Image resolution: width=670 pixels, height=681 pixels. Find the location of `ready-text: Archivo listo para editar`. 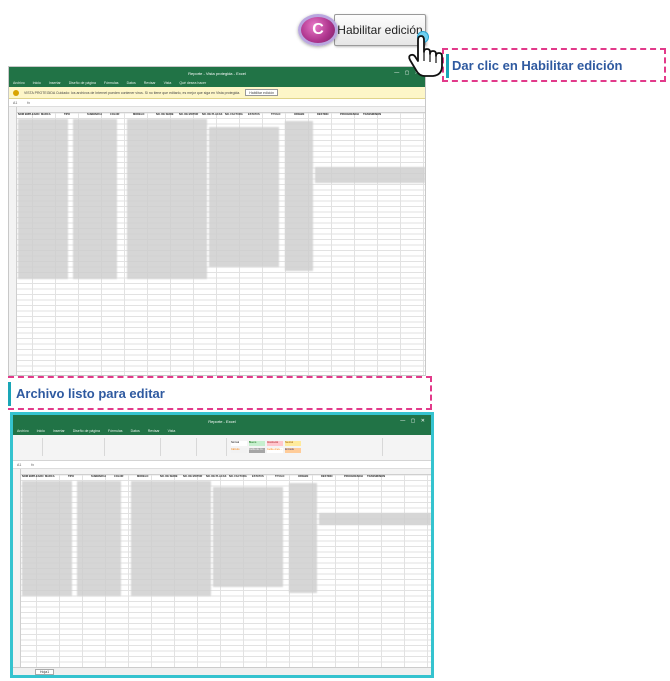

ready-text: Archivo listo para editar is located at coordinates (90, 393).